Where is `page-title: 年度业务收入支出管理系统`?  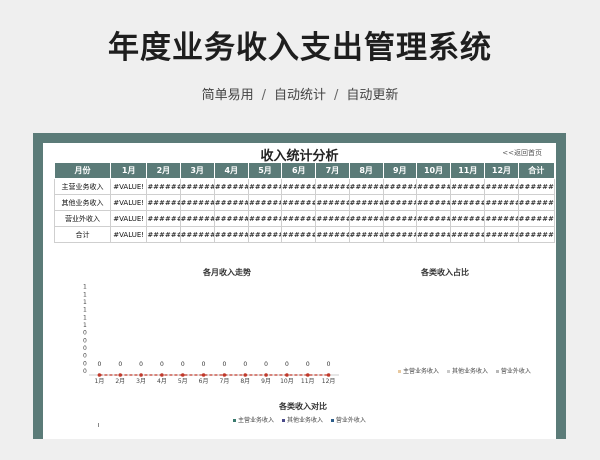
page-title: 年度业务收入支出管理系统 is located at coordinates (300, 48).